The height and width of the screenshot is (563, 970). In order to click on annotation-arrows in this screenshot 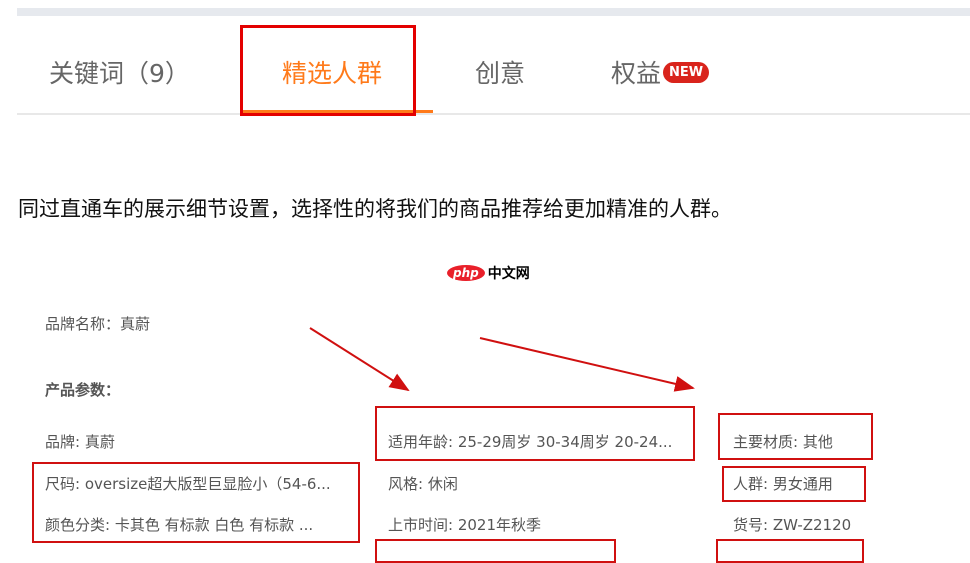, I will do `click(502, 359)`.